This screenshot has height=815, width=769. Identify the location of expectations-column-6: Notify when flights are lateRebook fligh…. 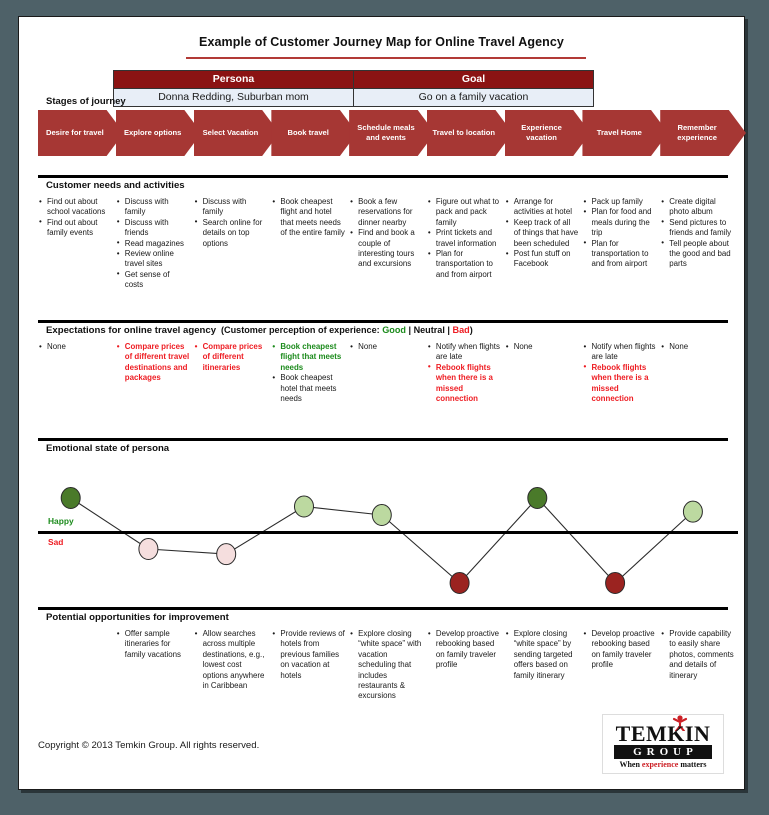
(466, 373).